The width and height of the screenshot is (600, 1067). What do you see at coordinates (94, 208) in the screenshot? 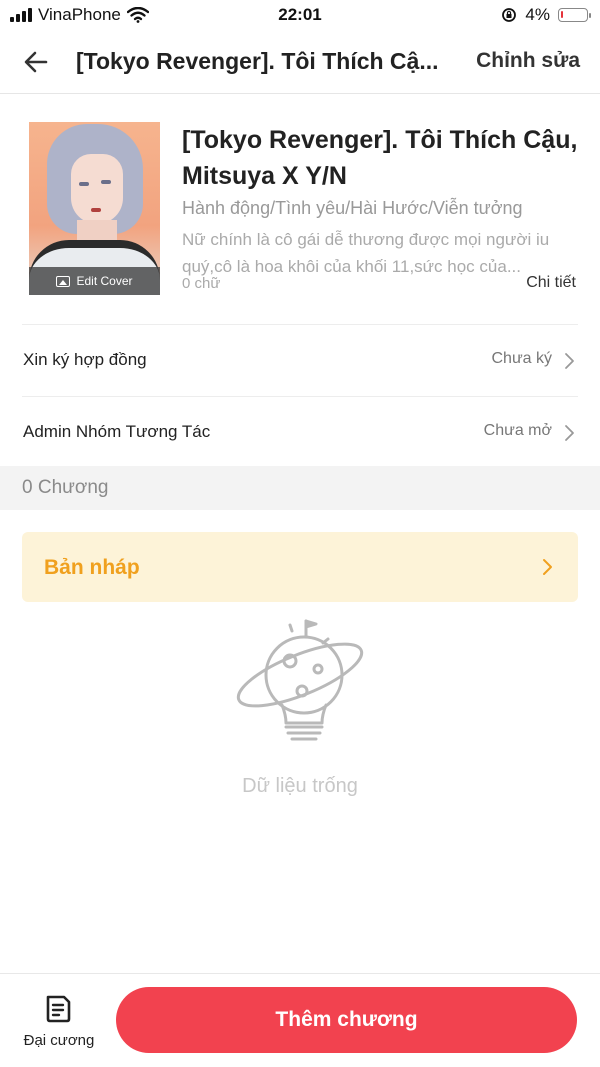
I see `book-cover: Edit Cover` at bounding box center [94, 208].